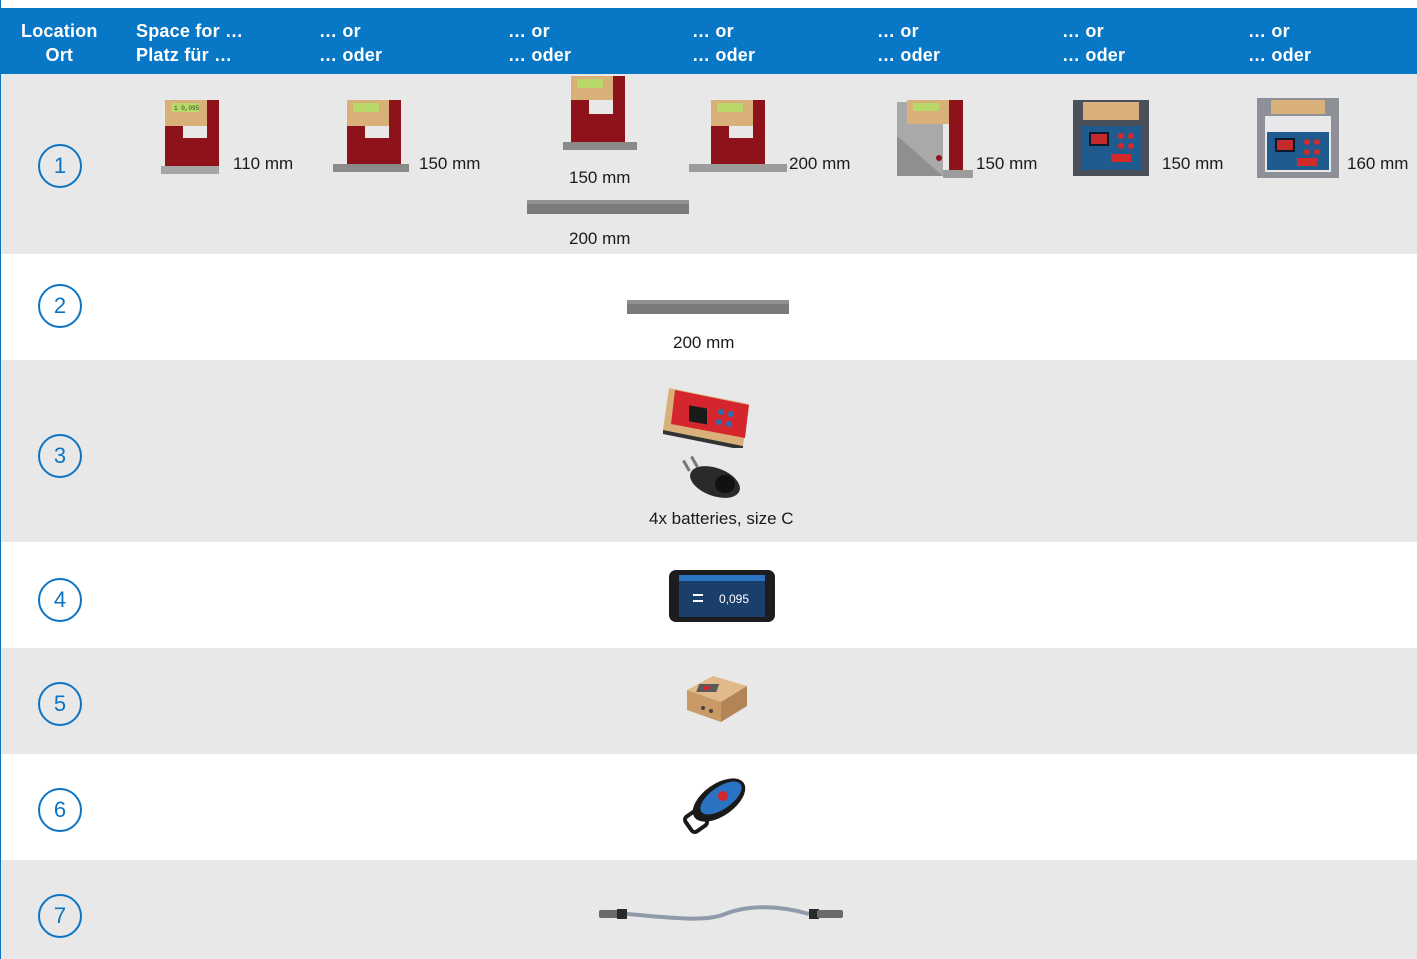 The width and height of the screenshot is (1417, 959). Describe the element at coordinates (263, 163) in the screenshot. I see `size-label: 110 mm` at that location.